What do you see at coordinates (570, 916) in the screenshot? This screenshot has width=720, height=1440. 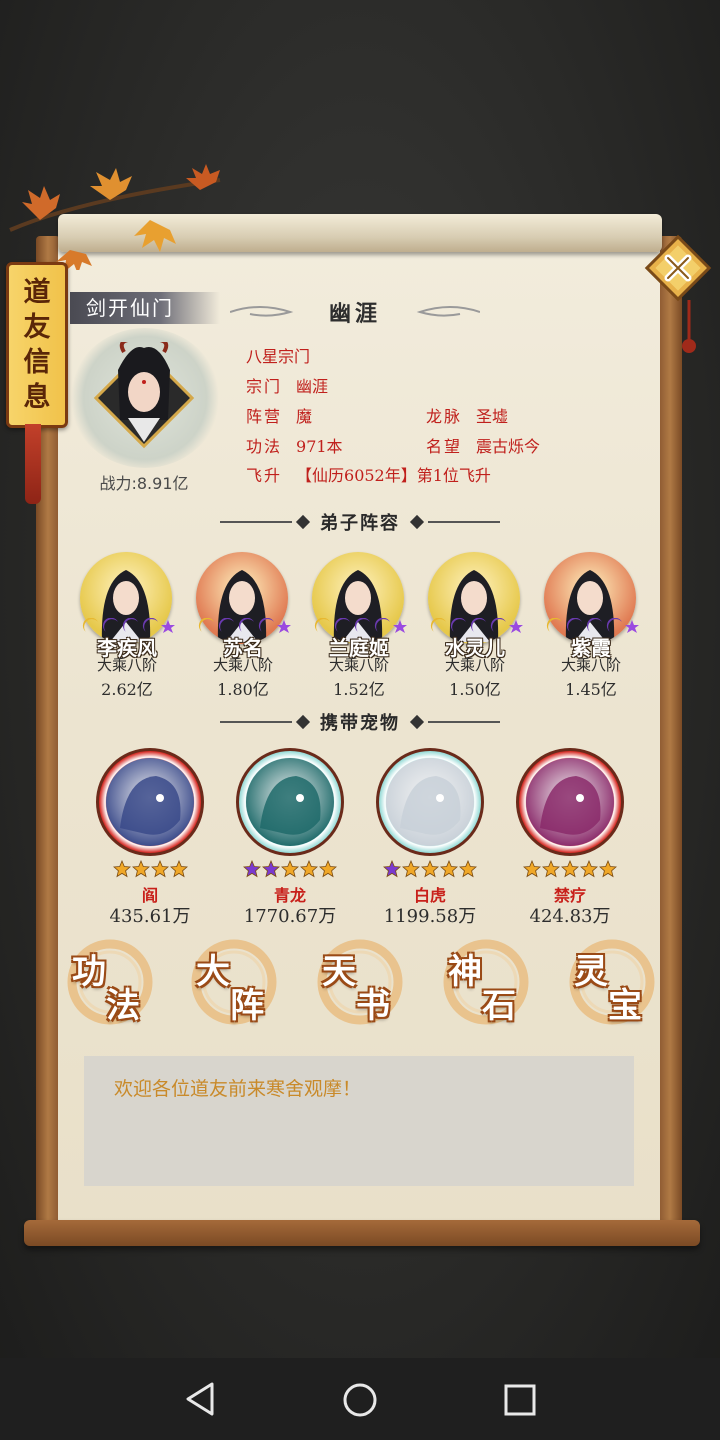 I see `pet-power: 424.83万` at bounding box center [570, 916].